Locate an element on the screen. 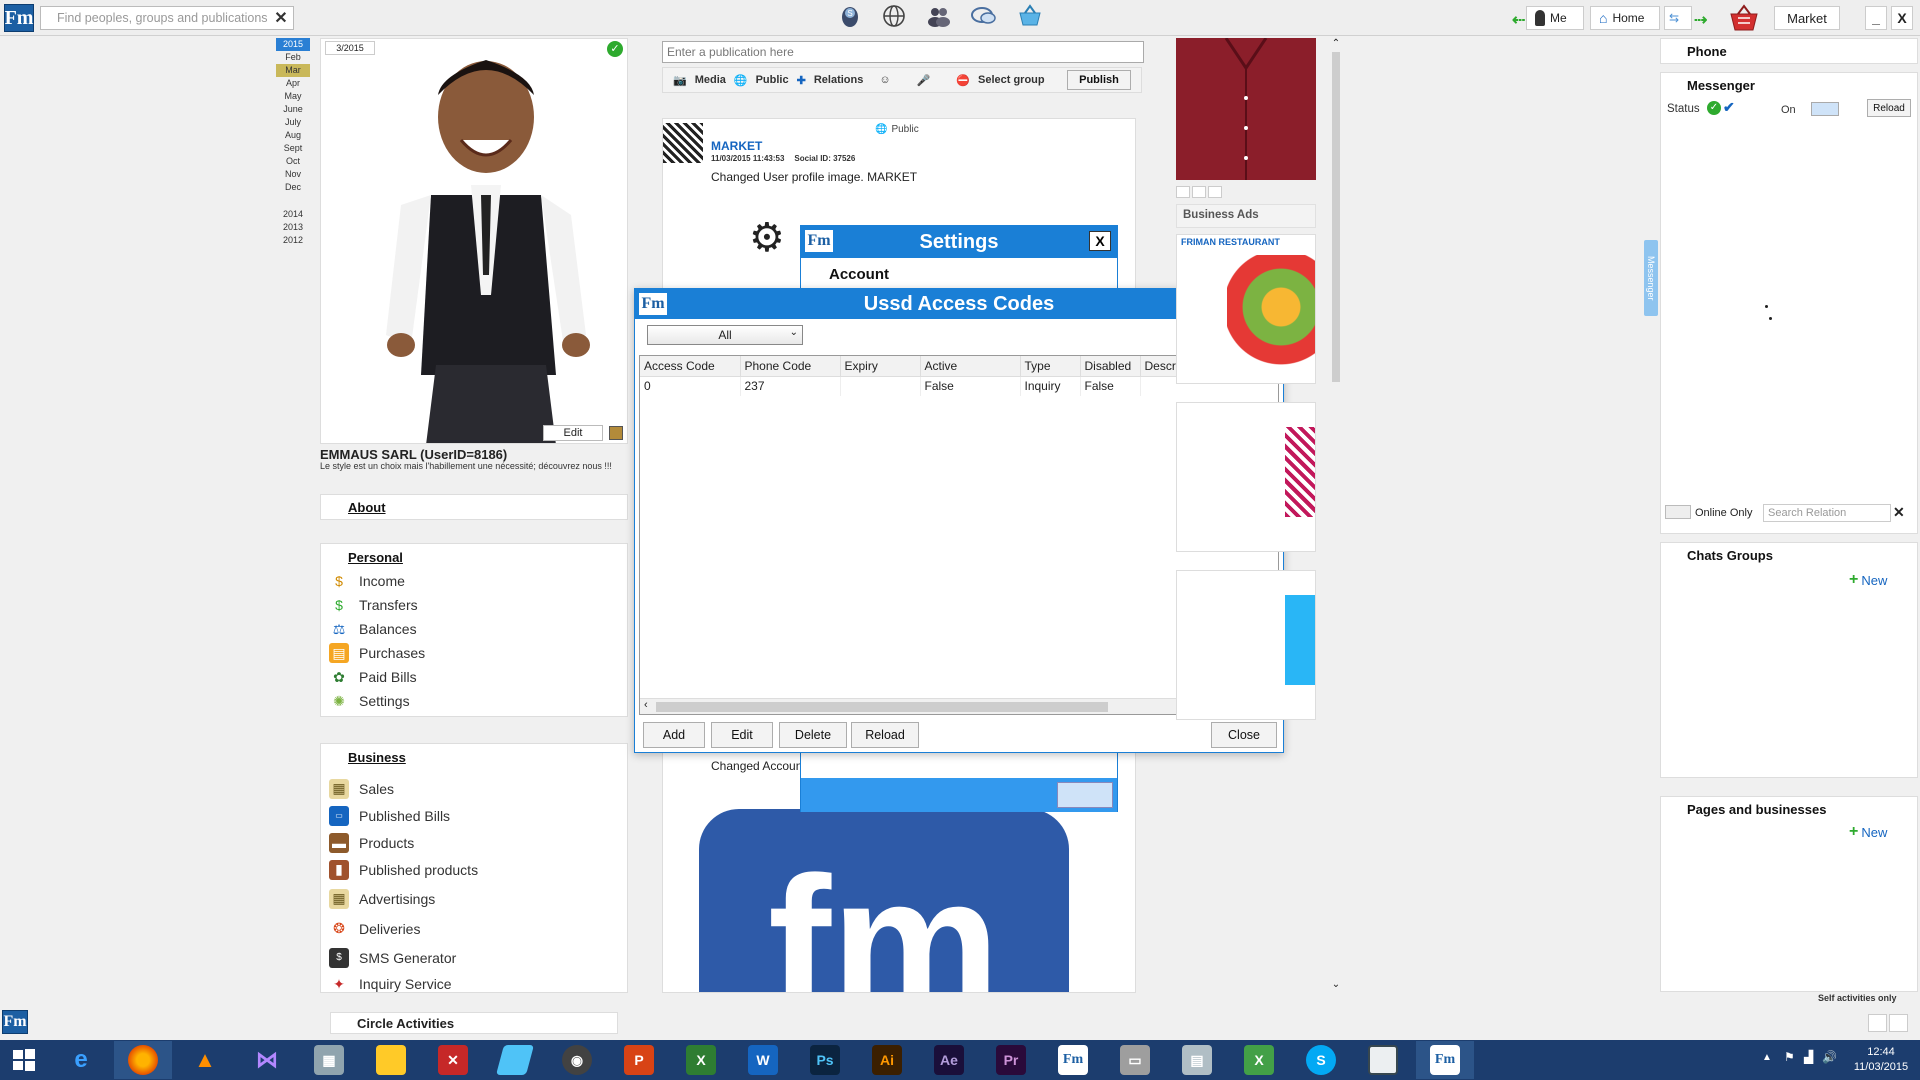 Image resolution: width=1920 pixels, height=1080 pixels. select-group-button: Select group is located at coordinates (1011, 80).